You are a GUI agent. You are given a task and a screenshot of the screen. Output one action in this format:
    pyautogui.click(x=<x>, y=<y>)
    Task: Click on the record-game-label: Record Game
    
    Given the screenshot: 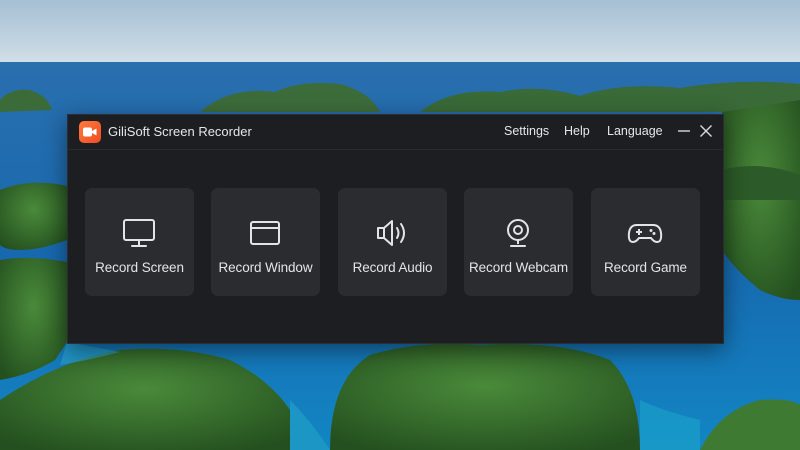 What is the action you would take?
    pyautogui.click(x=645, y=267)
    